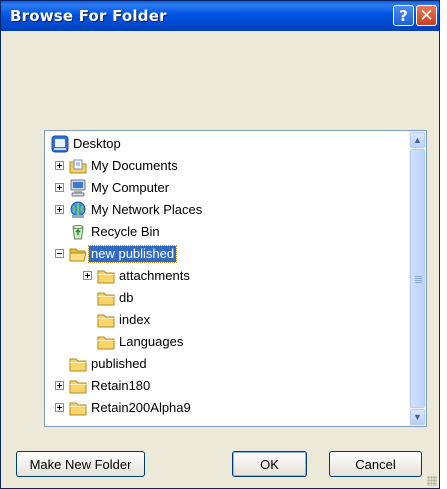  Describe the element at coordinates (132, 254) in the screenshot. I see `tree-item-label: new published` at that location.